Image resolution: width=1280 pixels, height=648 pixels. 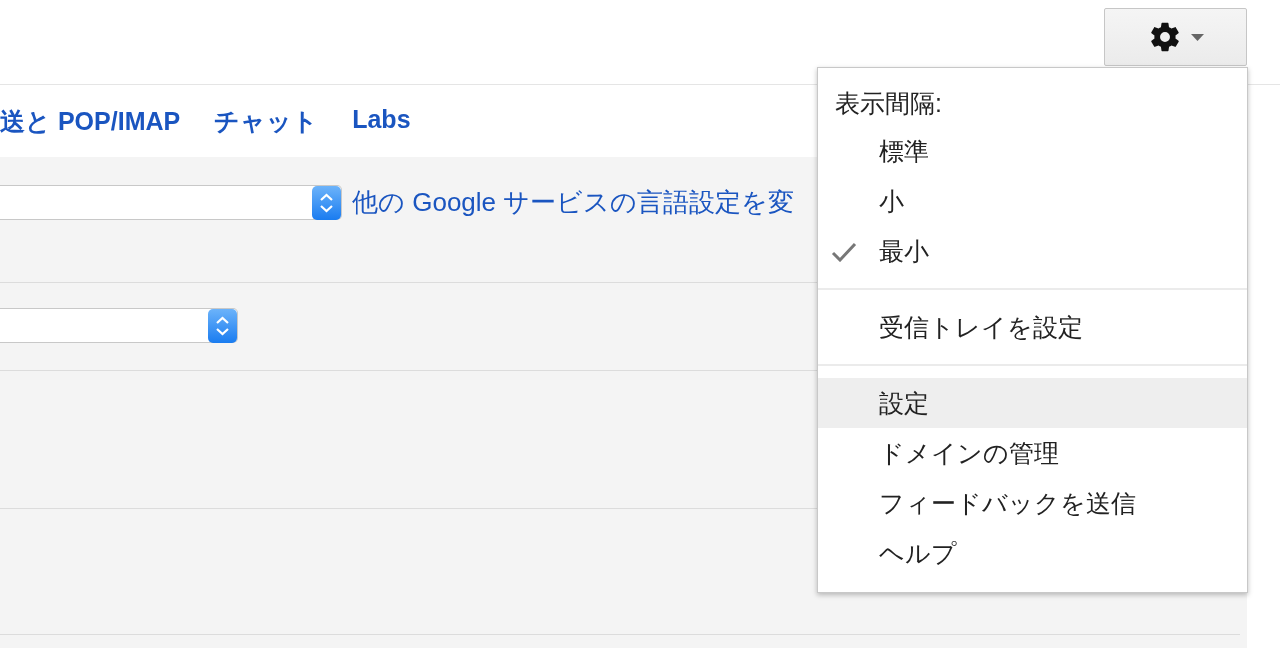 I want to click on caret-icon, so click(x=1197, y=37).